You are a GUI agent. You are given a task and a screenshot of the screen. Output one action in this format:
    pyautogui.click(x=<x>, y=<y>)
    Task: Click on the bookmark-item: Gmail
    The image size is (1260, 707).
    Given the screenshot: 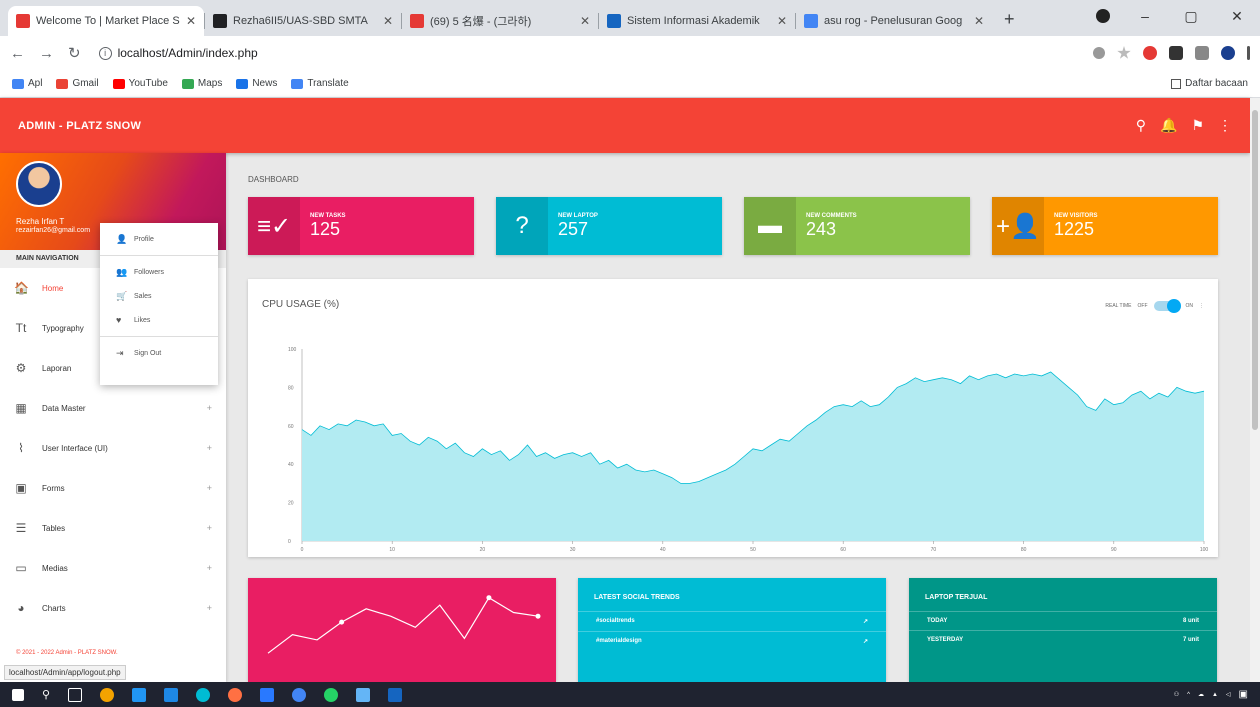 What is the action you would take?
    pyautogui.click(x=77, y=83)
    